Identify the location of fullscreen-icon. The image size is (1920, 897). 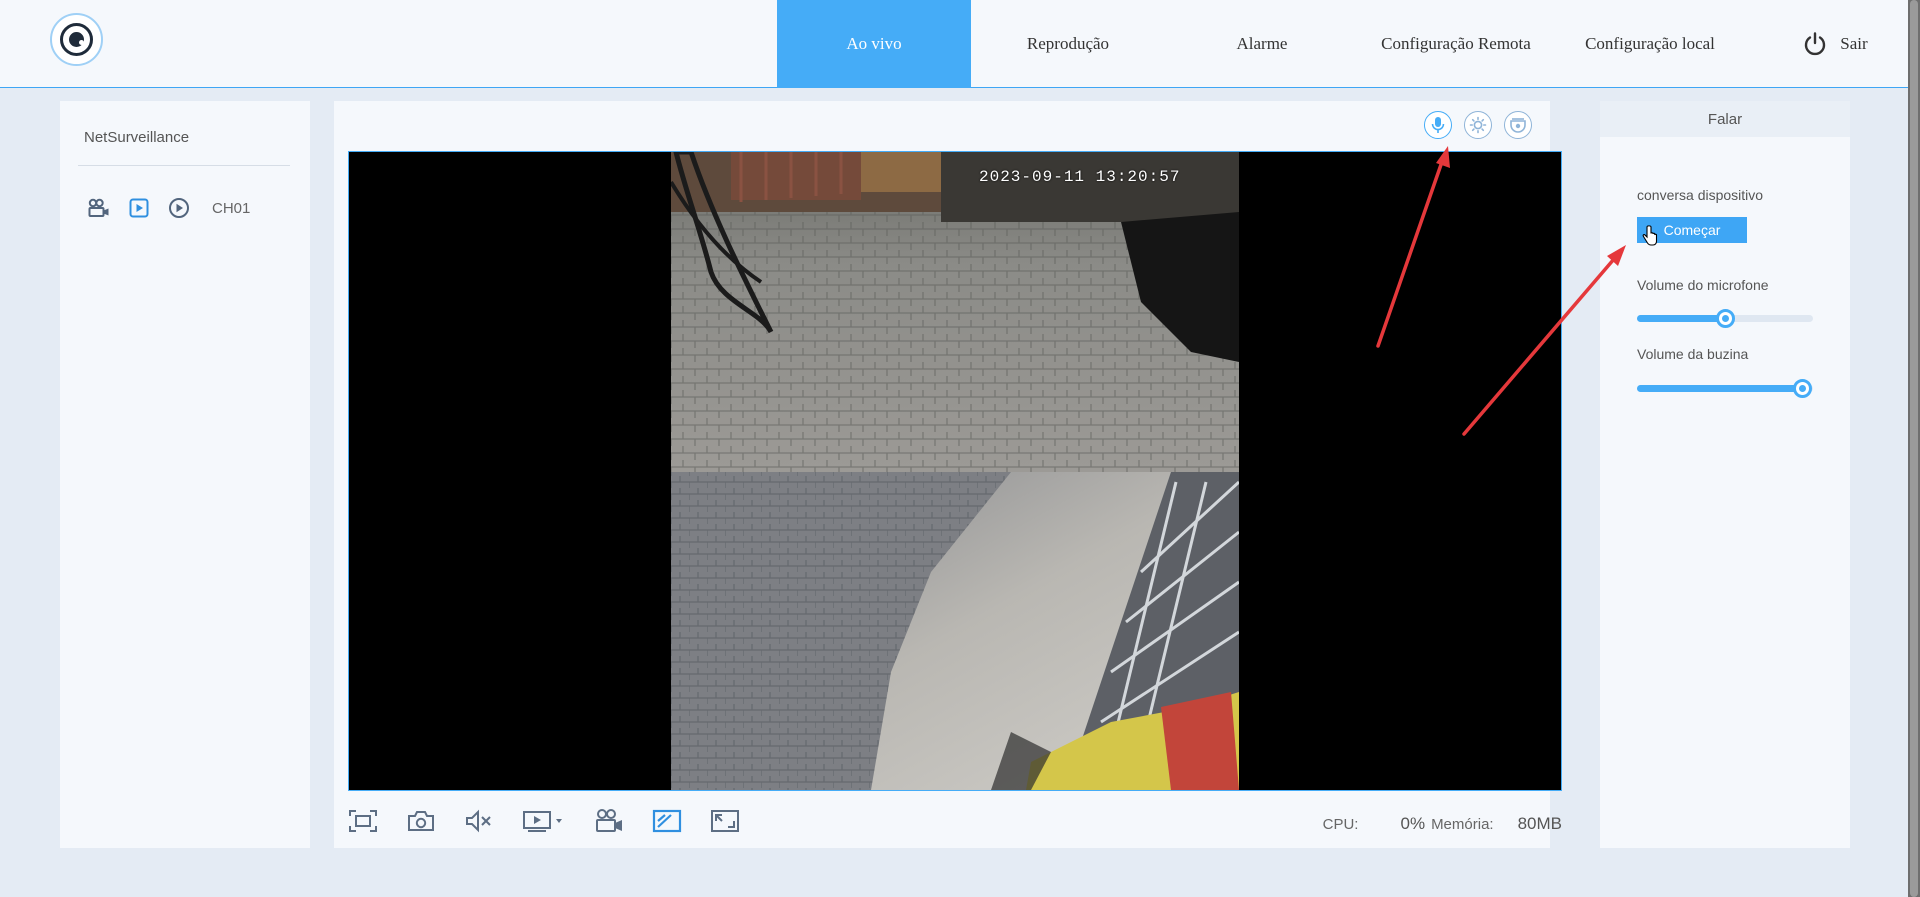
(725, 821).